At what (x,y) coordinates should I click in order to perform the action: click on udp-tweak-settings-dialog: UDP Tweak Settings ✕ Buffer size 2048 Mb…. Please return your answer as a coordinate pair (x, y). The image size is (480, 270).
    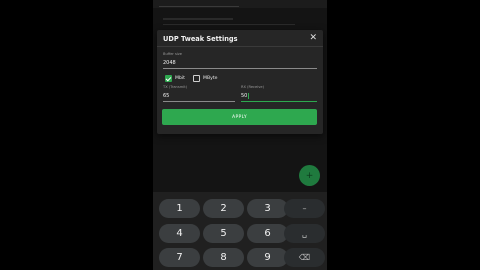
    Looking at the image, I should click on (240, 82).